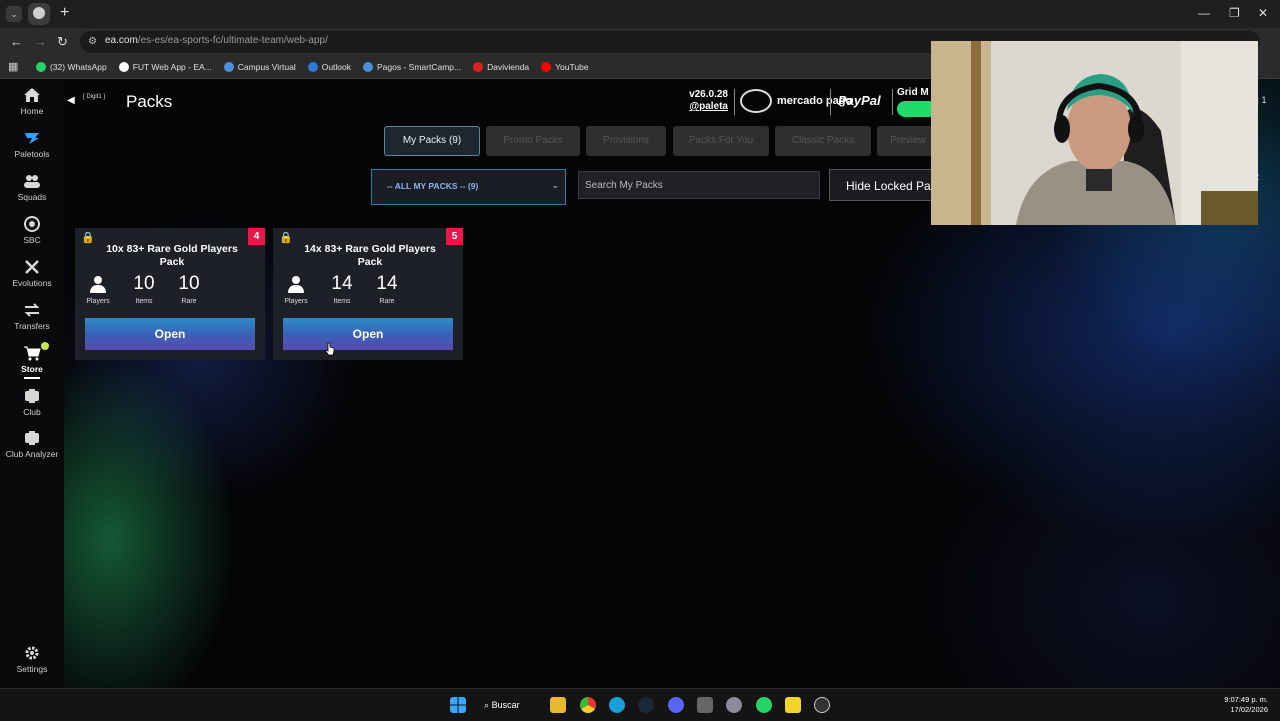 Image resolution: width=1280 pixels, height=721 pixels. I want to click on hide-locked-packs-button: Hide Locked Pa, so click(884, 185).